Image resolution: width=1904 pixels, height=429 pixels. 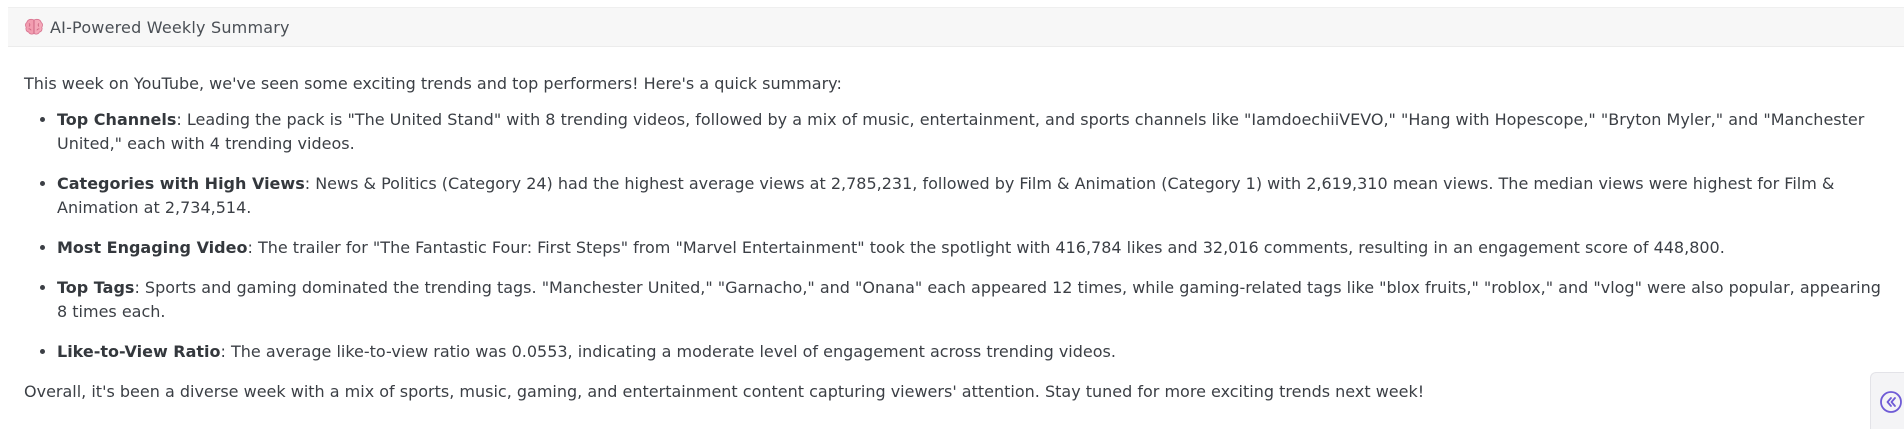 What do you see at coordinates (1891, 402) in the screenshot?
I see `double-chevron-left-icon` at bounding box center [1891, 402].